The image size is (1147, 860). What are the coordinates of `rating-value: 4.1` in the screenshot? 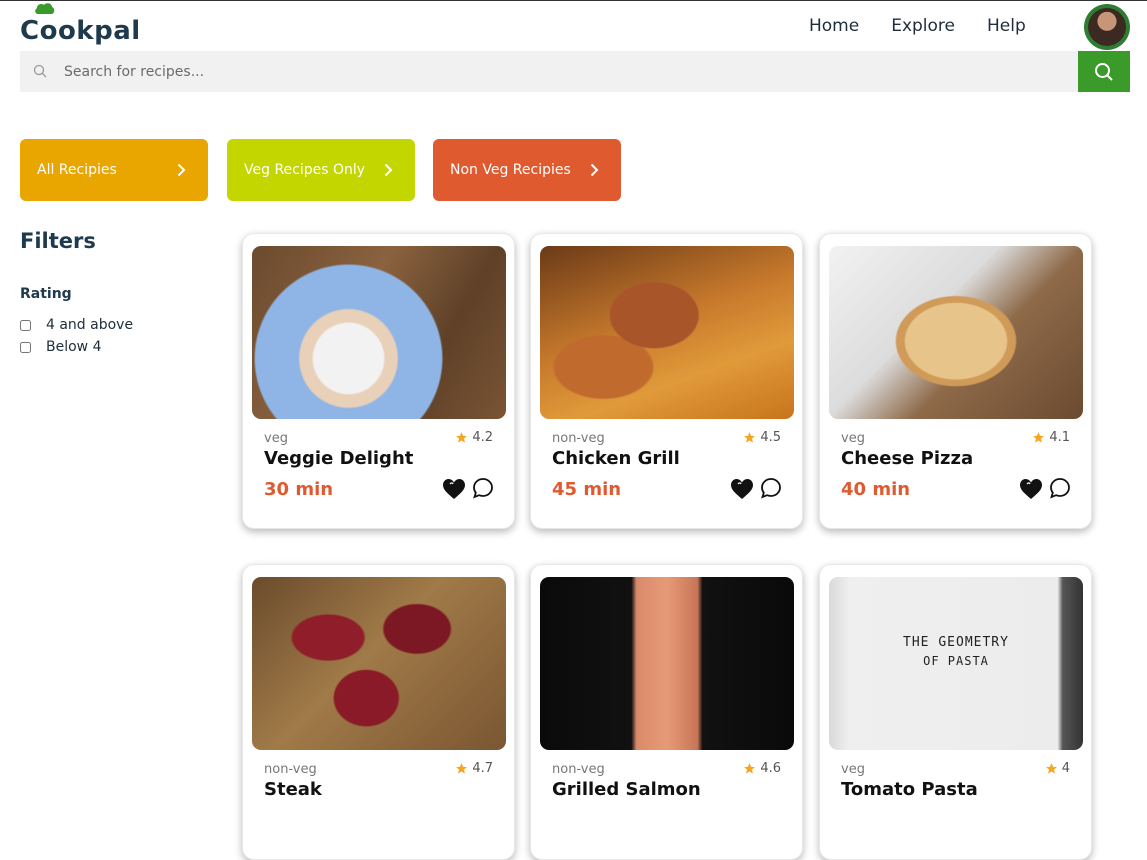 It's located at (1059, 437).